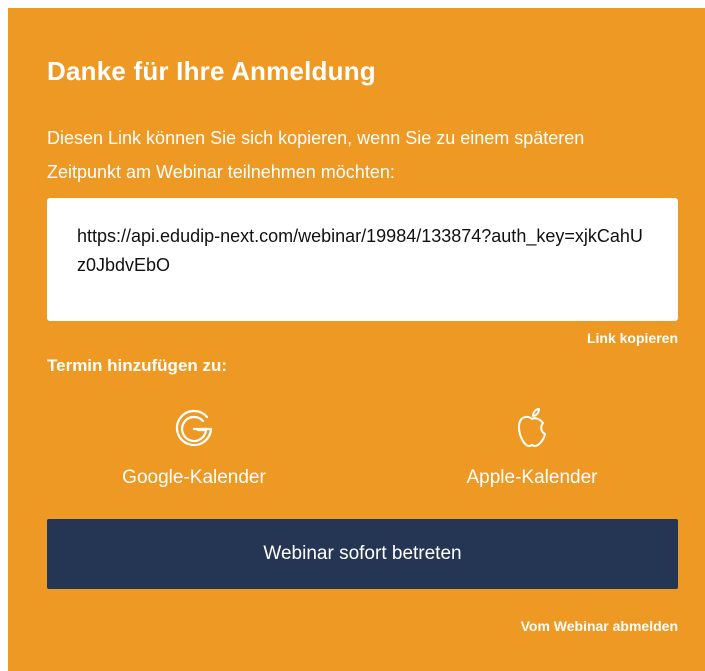 Image resolution: width=705 pixels, height=671 pixels. Describe the element at coordinates (532, 477) in the screenshot. I see `apple-calendar-label: Apple-Kalender` at that location.